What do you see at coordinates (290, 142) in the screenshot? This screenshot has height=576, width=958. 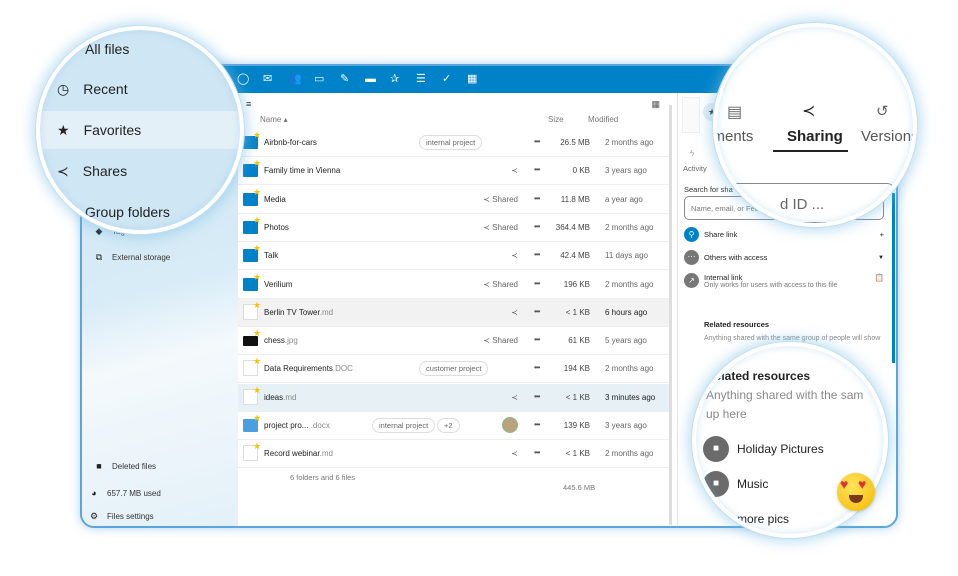 I see `file-name: Airbnb-for-cars` at bounding box center [290, 142].